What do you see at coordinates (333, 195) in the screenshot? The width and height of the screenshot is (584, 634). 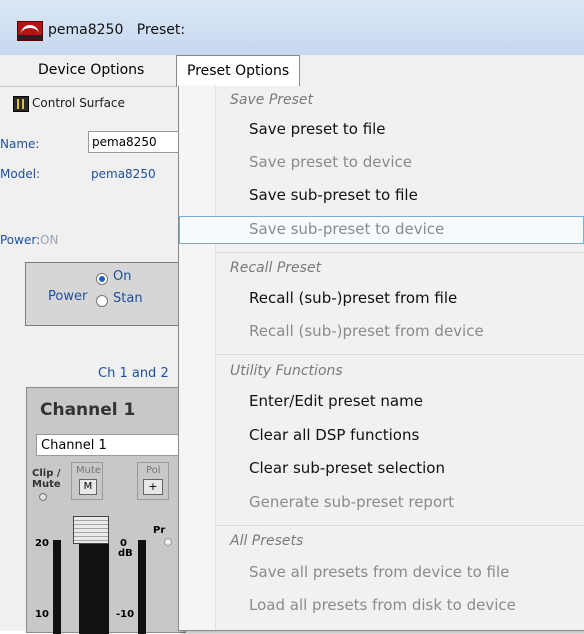 I see `save-sub-preset-to-file-item: Save sub-preset to file` at bounding box center [333, 195].